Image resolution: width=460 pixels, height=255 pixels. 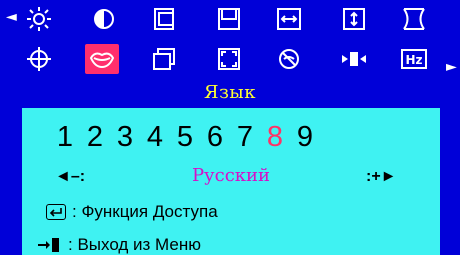 I want to click on language-number-active: 8, so click(x=275, y=137).